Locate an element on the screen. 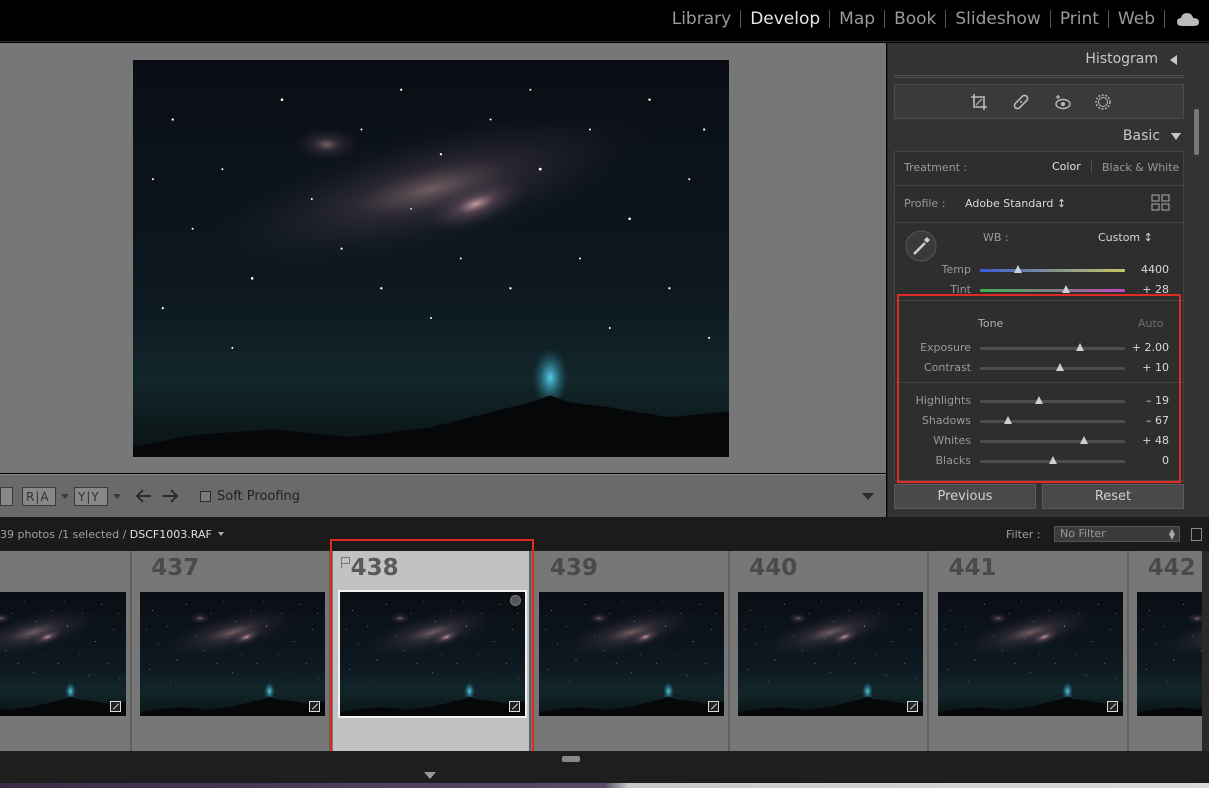  flag-icon is located at coordinates (345, 562).